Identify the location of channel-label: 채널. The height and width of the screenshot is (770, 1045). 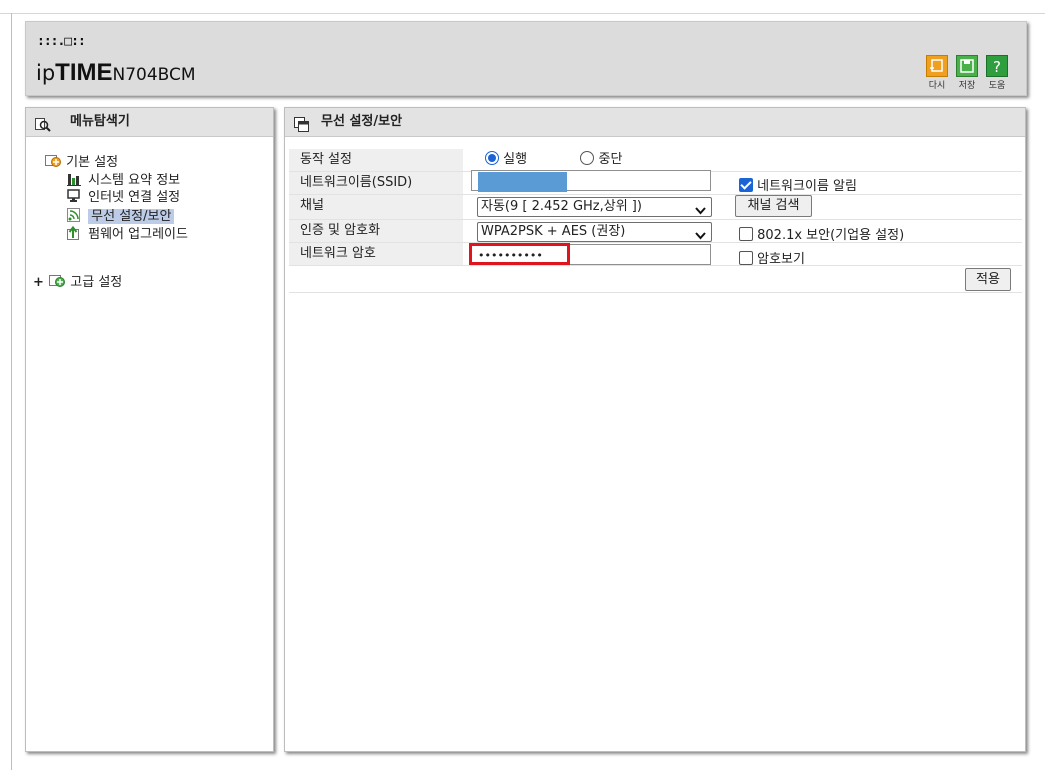
(376, 207).